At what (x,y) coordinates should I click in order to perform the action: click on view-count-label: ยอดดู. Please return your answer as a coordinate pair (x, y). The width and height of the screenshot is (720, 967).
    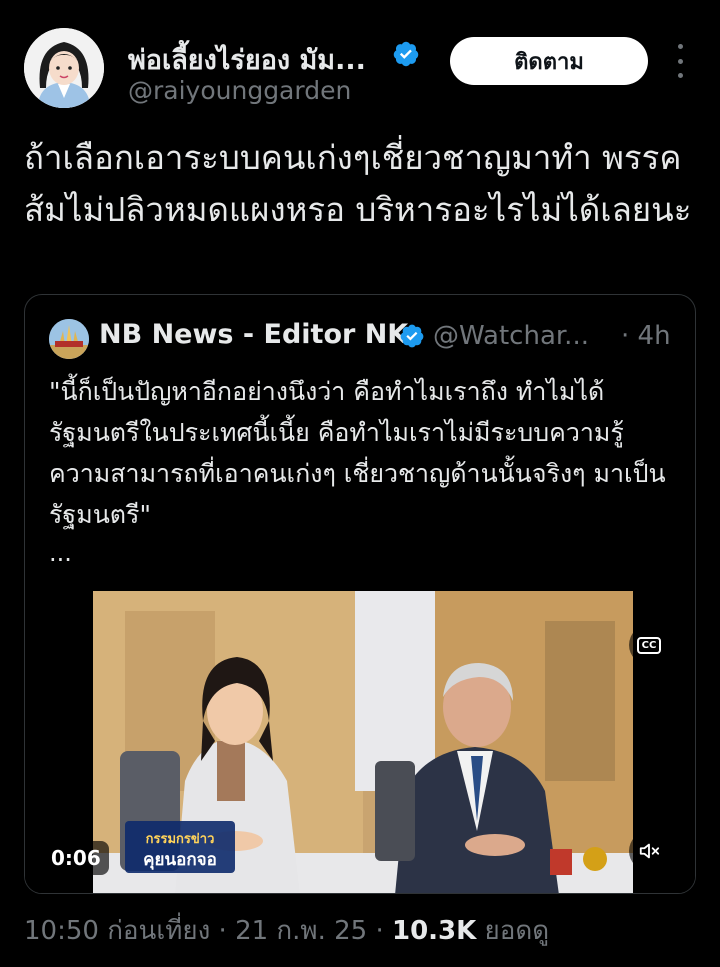
    Looking at the image, I should click on (513, 931).